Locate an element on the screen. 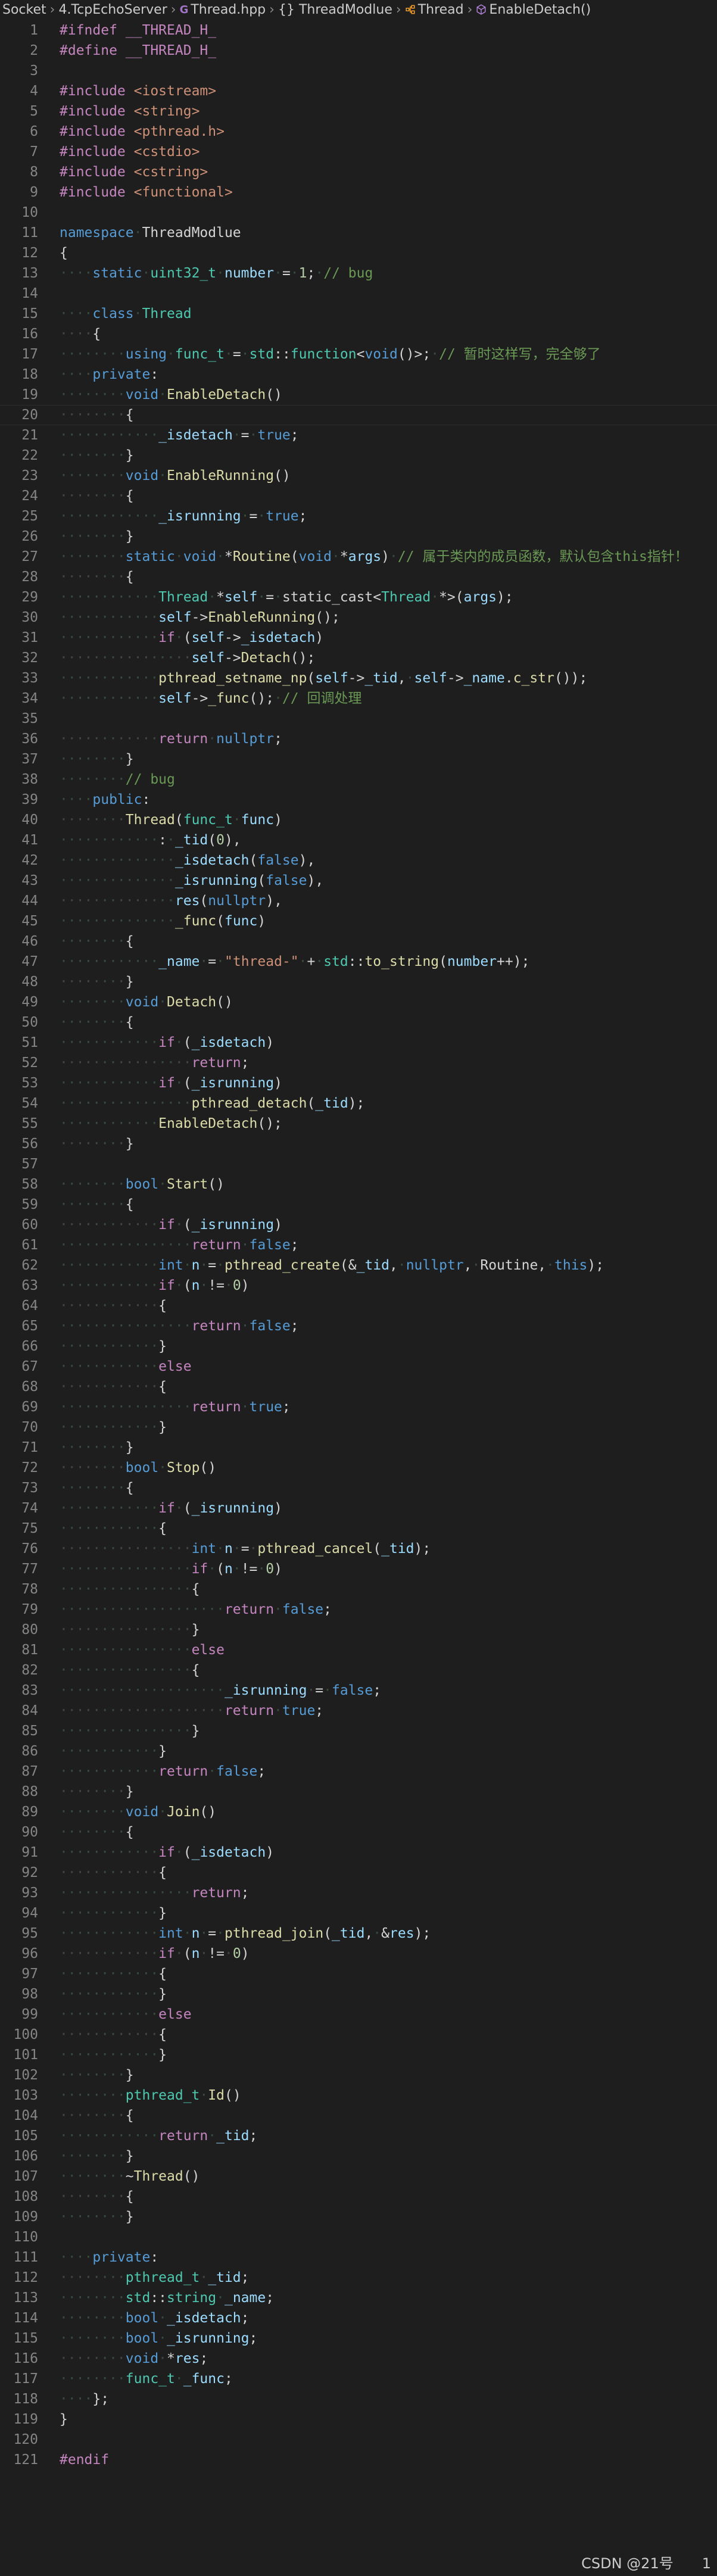  code-line: 92 ············{ is located at coordinates (358, 1873).